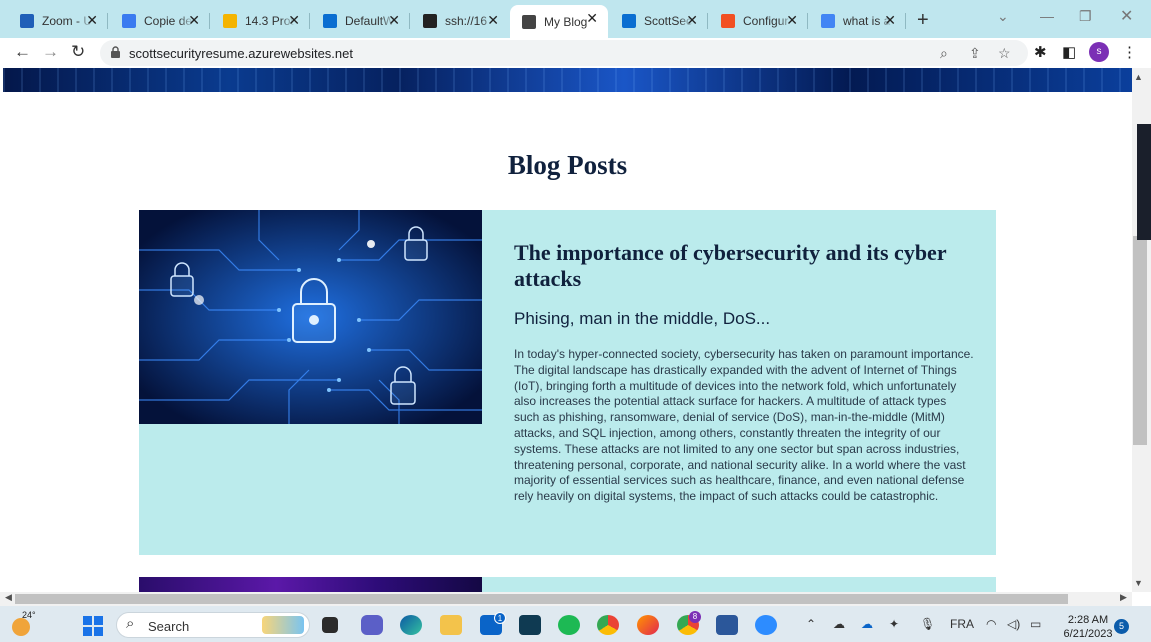 The image size is (1151, 642). What do you see at coordinates (230, 20) in the screenshot?
I see `google-slides-icon` at bounding box center [230, 20].